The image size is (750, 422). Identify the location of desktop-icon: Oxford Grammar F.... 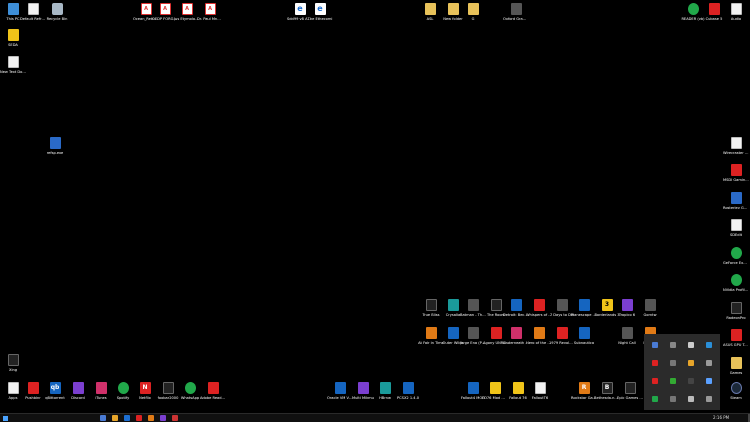
(516, 12).